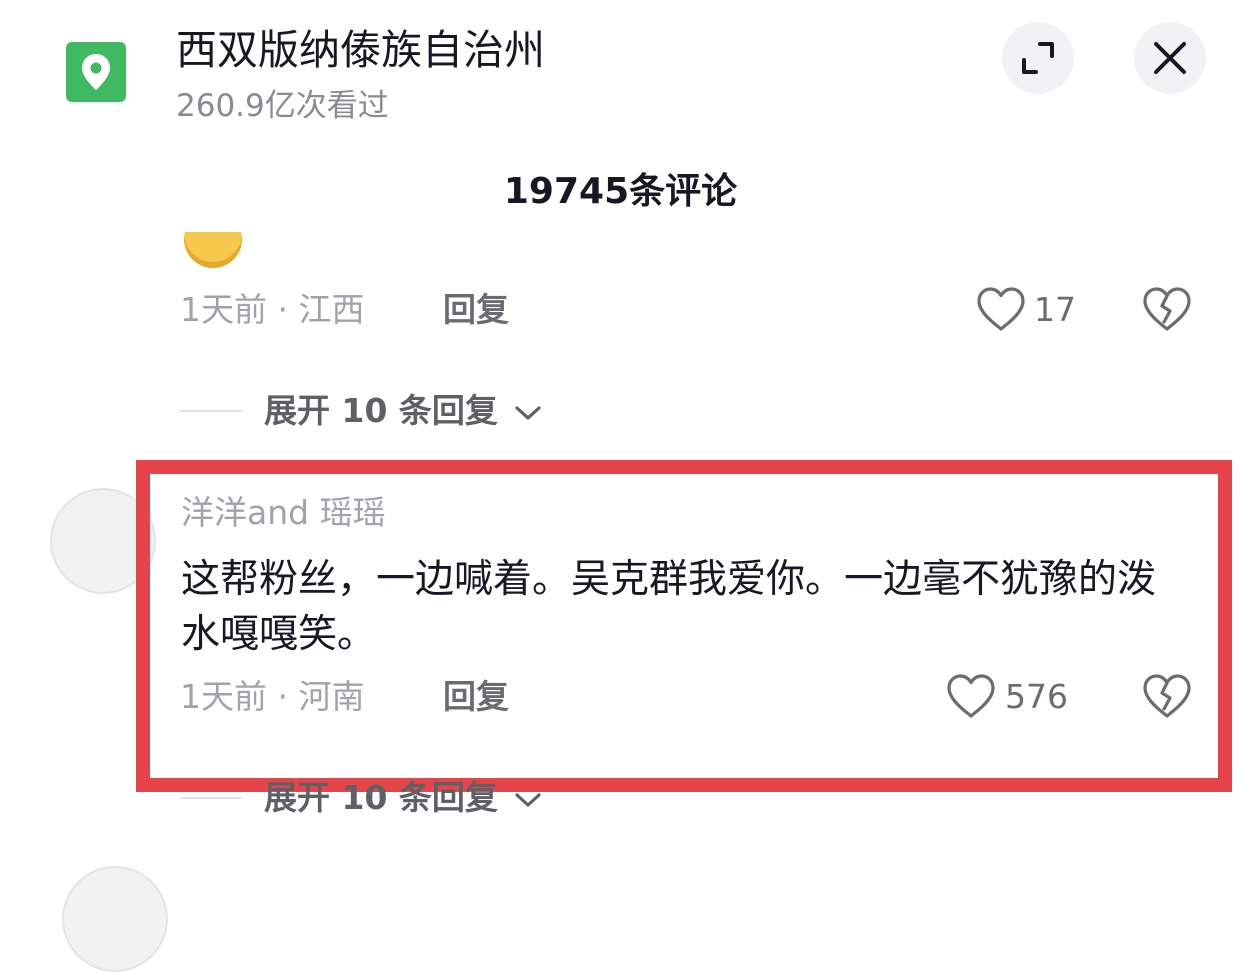 Image resolution: width=1241 pixels, height=972 pixels. Describe the element at coordinates (283, 513) in the screenshot. I see `comment-username: 洋洋and 瑶瑶` at that location.